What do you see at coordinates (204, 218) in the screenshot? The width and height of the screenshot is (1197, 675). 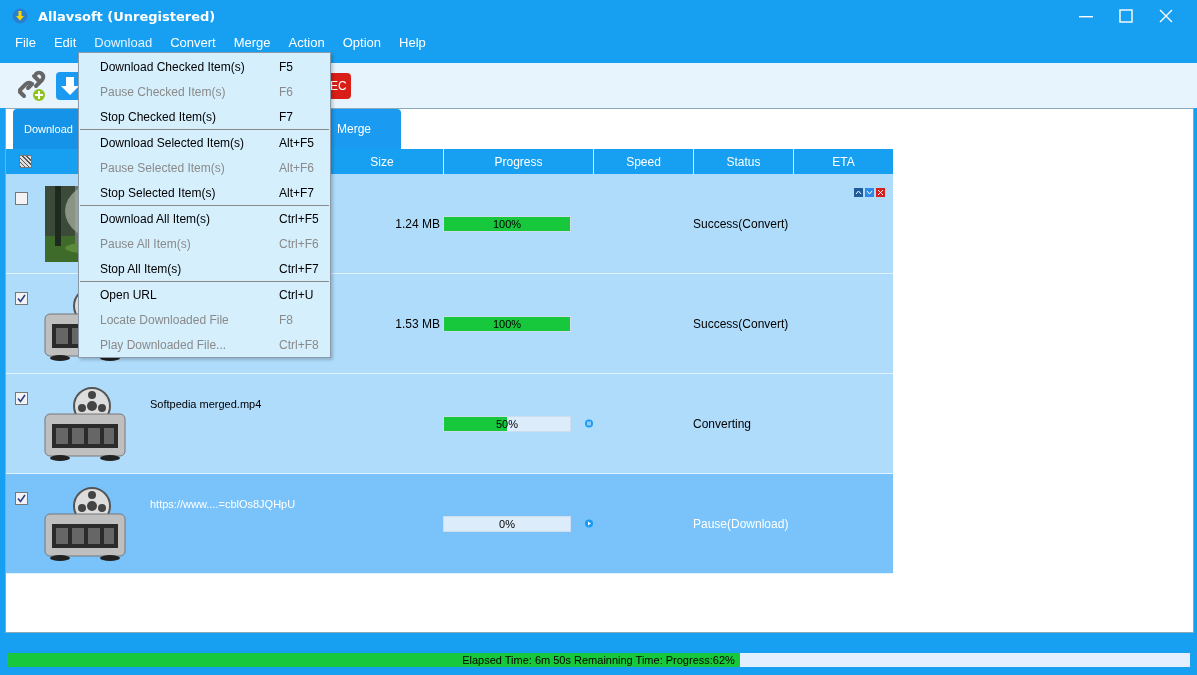 I see `menu-option: Download All Item(s) Ctrl+F5` at bounding box center [204, 218].